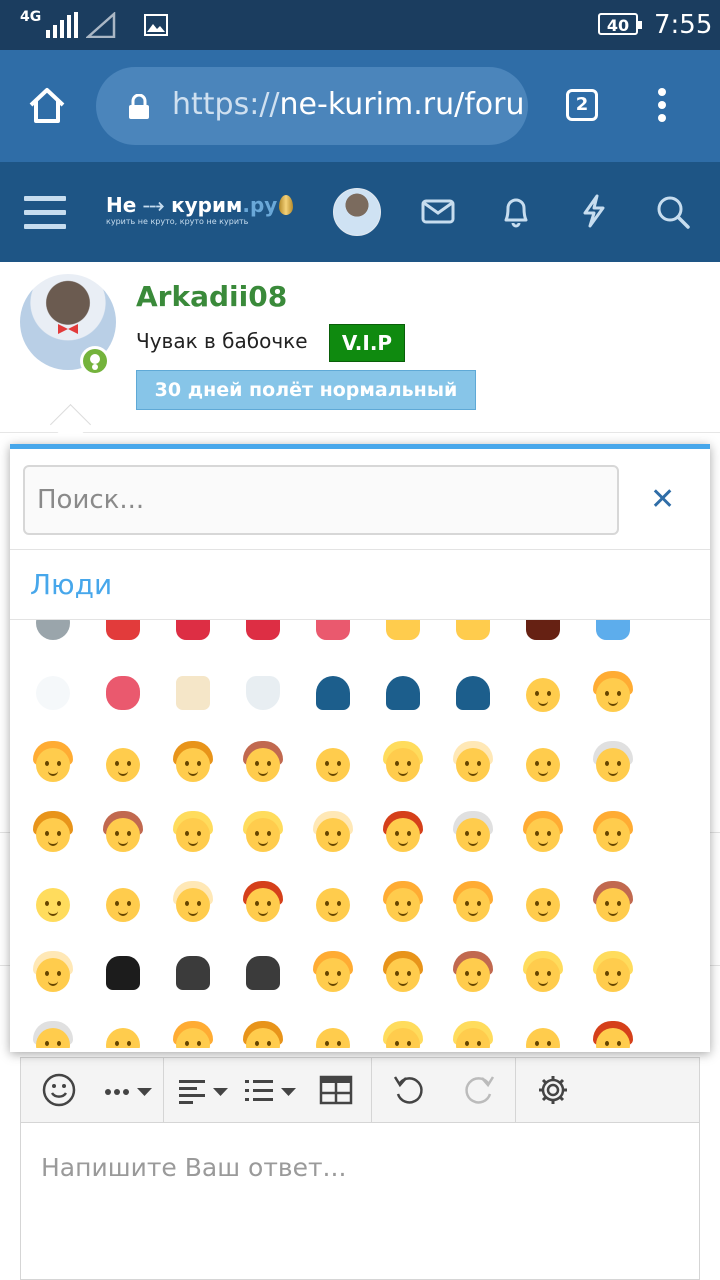 The width and height of the screenshot is (720, 1280). Describe the element at coordinates (222, 341) in the screenshot. I see `user-title: Чувак в бабочке` at that location.